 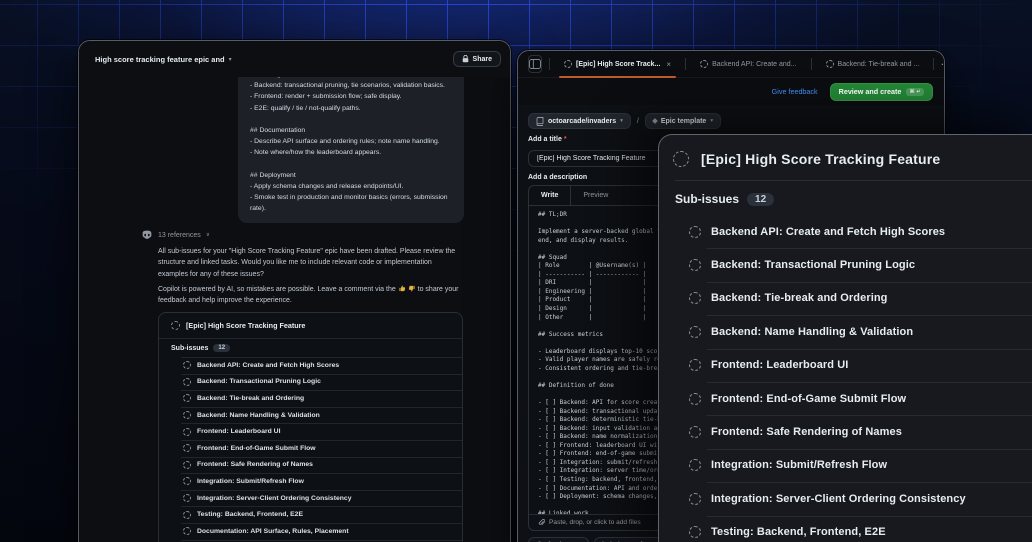 I want to click on tab-preview: Preview, so click(x=595, y=195).